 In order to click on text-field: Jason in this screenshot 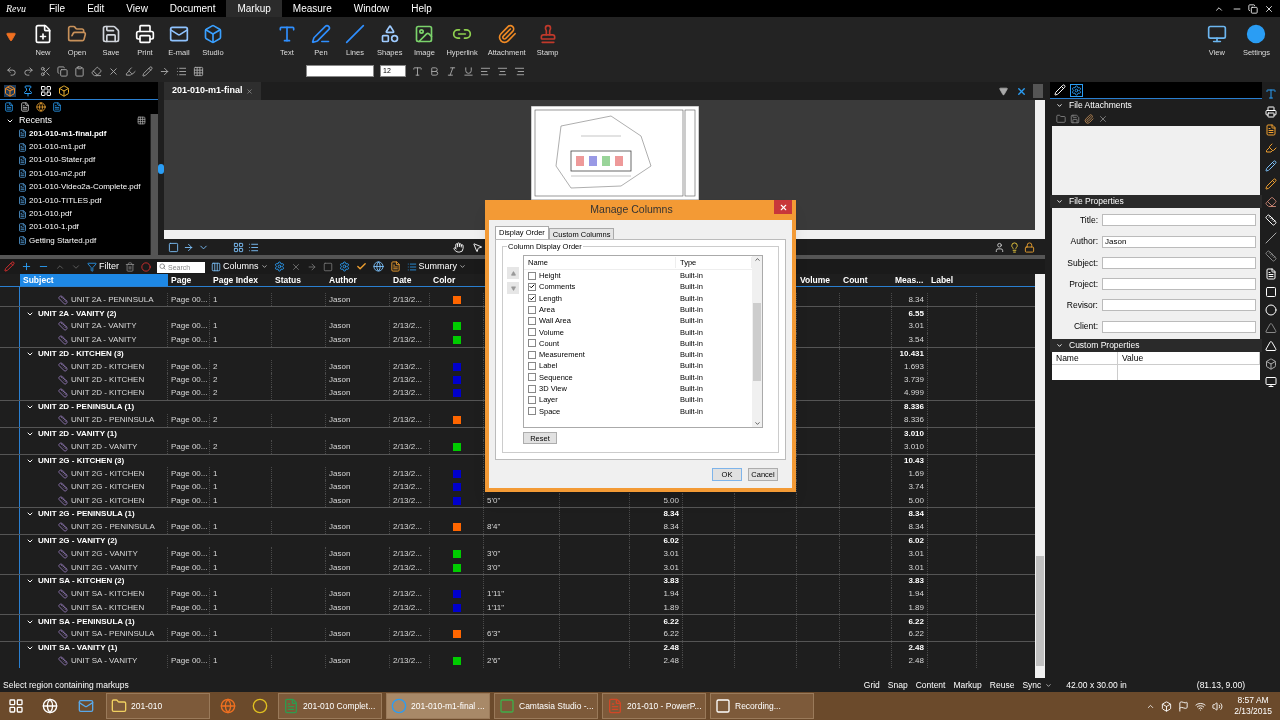, I will do `click(1179, 241)`.